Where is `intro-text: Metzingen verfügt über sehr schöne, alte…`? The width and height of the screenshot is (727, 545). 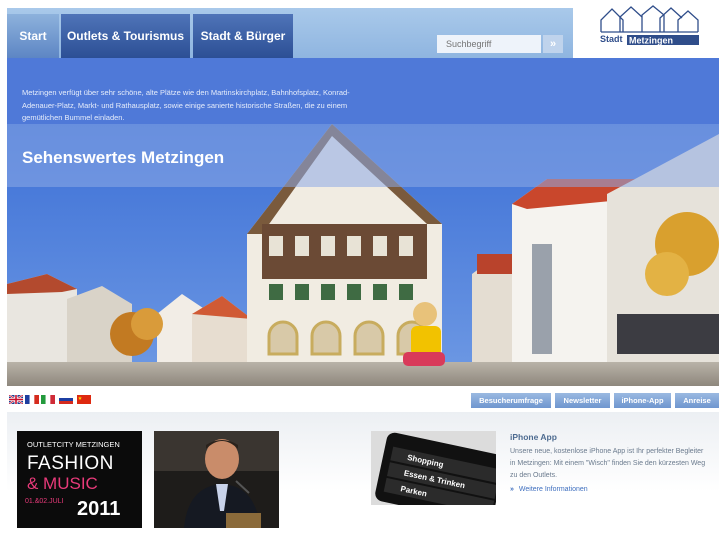
intro-text: Metzingen verfügt über sehr schöne, alte… is located at coordinates (186, 105).